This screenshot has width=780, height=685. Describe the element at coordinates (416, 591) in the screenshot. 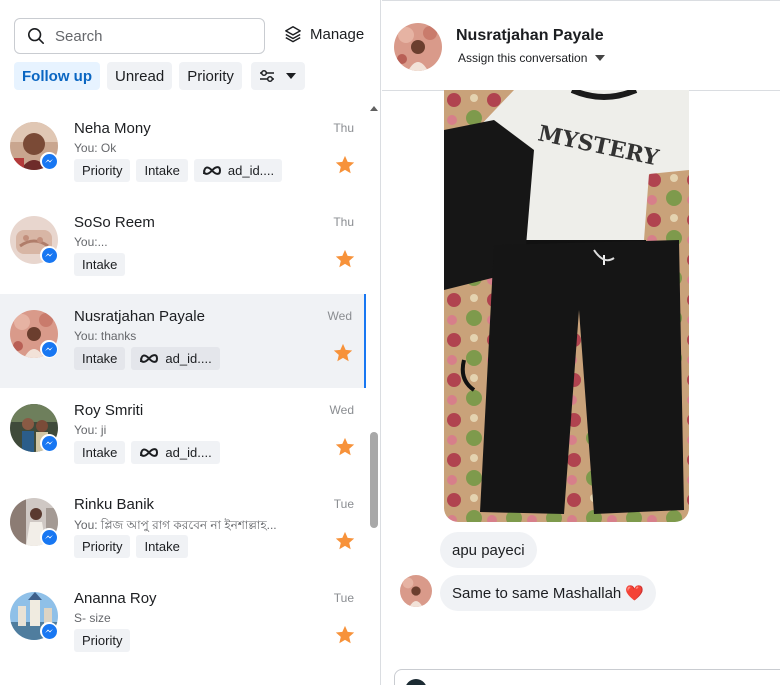

I see `message-sender-avatar` at that location.